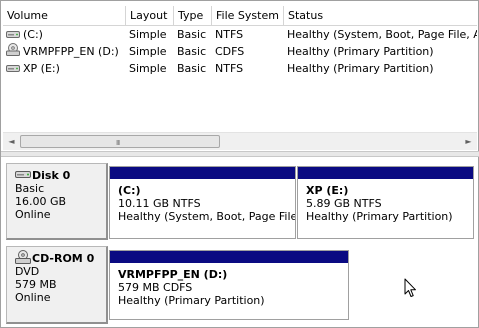 The width and height of the screenshot is (479, 328). I want to click on disk-name: CD-ROM 0, so click(63, 258).